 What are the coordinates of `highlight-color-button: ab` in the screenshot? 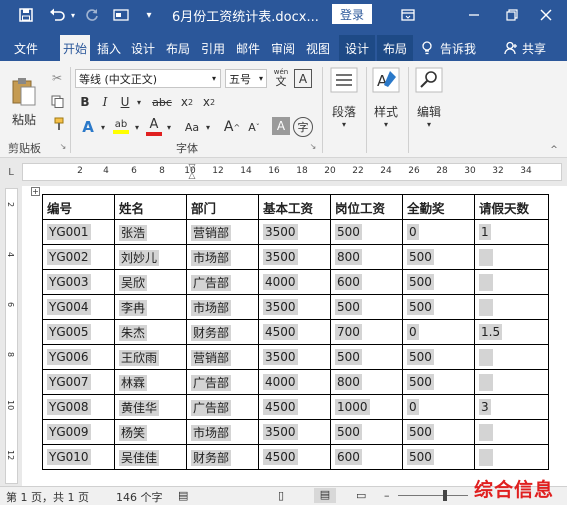 It's located at (121, 126).